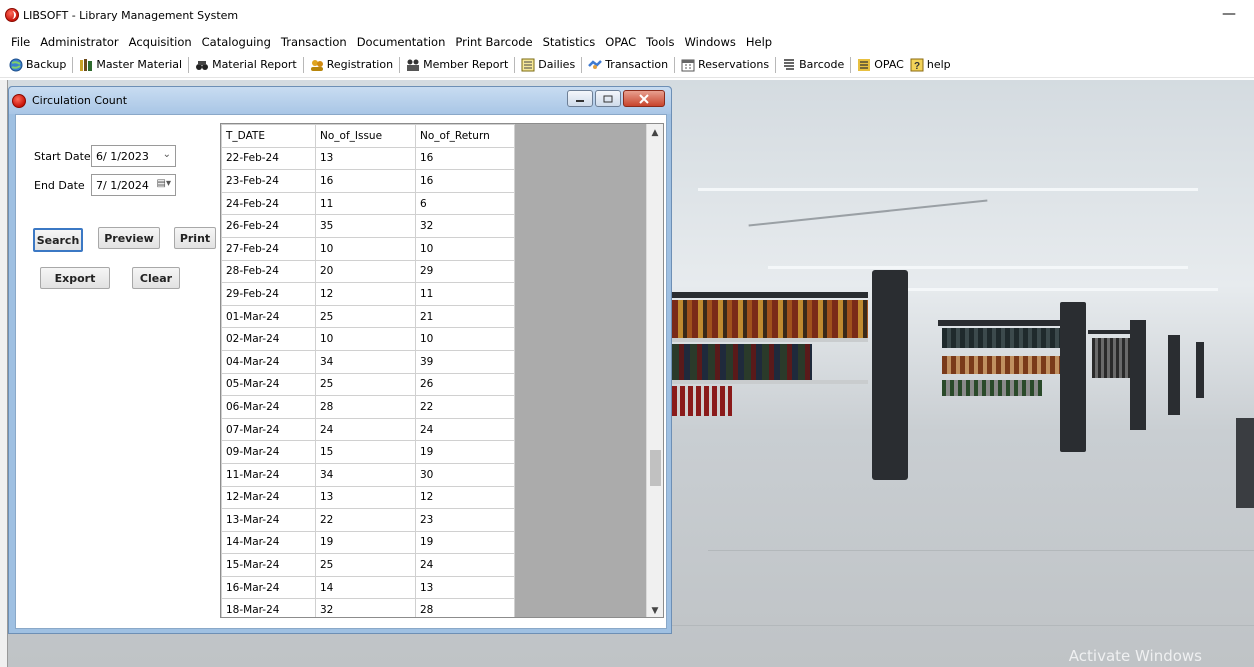 This screenshot has width=1254, height=667. Describe the element at coordinates (465, 158) in the screenshot. I see `cell-no-of-return: 16` at that location.